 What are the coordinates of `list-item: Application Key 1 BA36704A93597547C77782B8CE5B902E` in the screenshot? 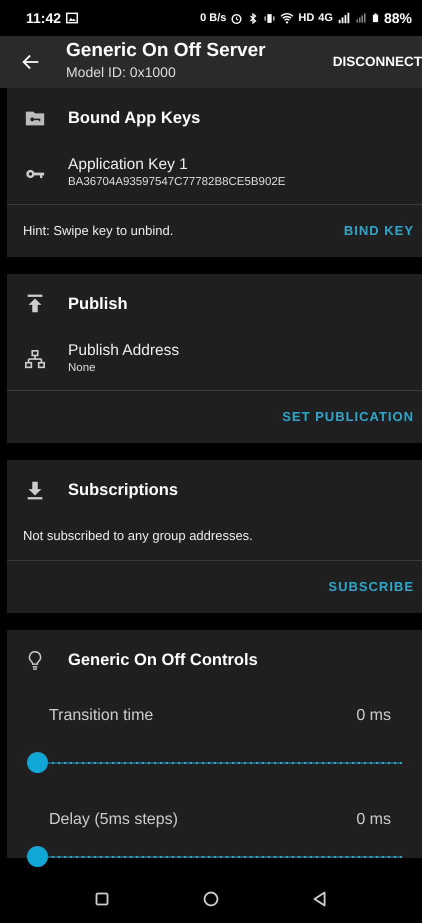 It's located at (214, 174).